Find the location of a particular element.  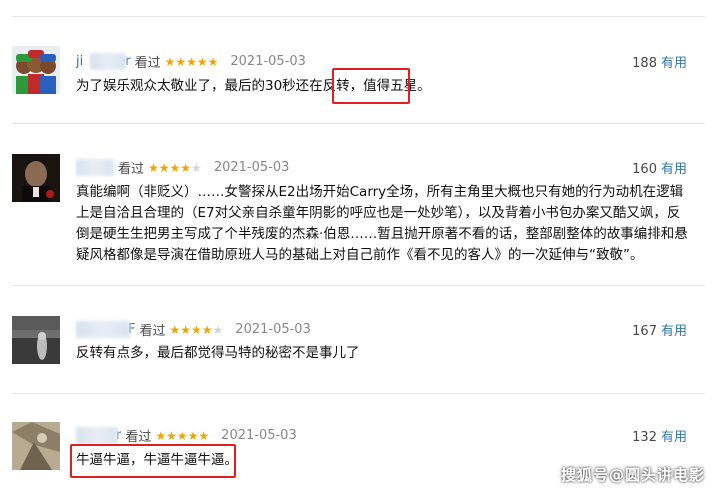

vote-number: 132 is located at coordinates (644, 437).